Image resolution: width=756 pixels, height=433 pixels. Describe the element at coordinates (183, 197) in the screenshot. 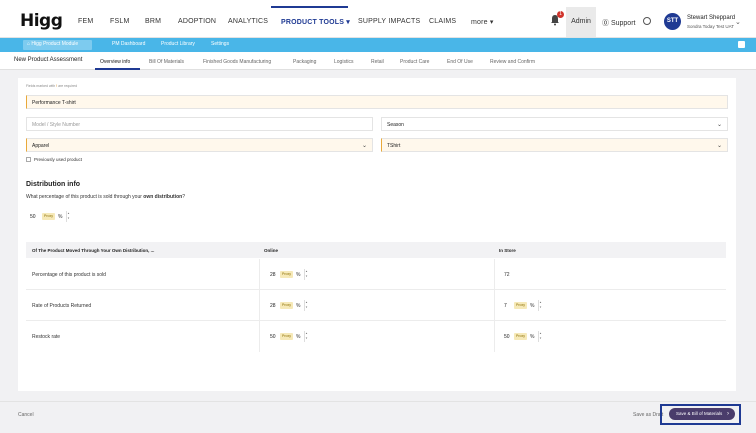

I see `question-end: ?` at that location.